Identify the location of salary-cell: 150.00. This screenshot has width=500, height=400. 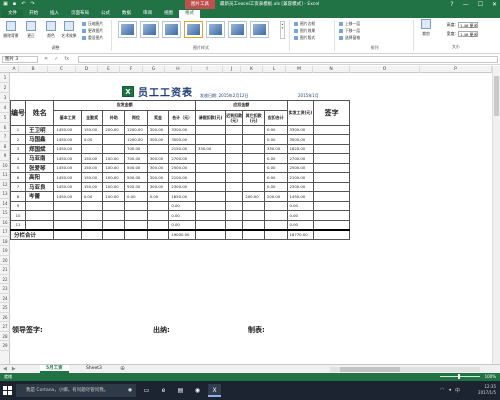
(92, 167).